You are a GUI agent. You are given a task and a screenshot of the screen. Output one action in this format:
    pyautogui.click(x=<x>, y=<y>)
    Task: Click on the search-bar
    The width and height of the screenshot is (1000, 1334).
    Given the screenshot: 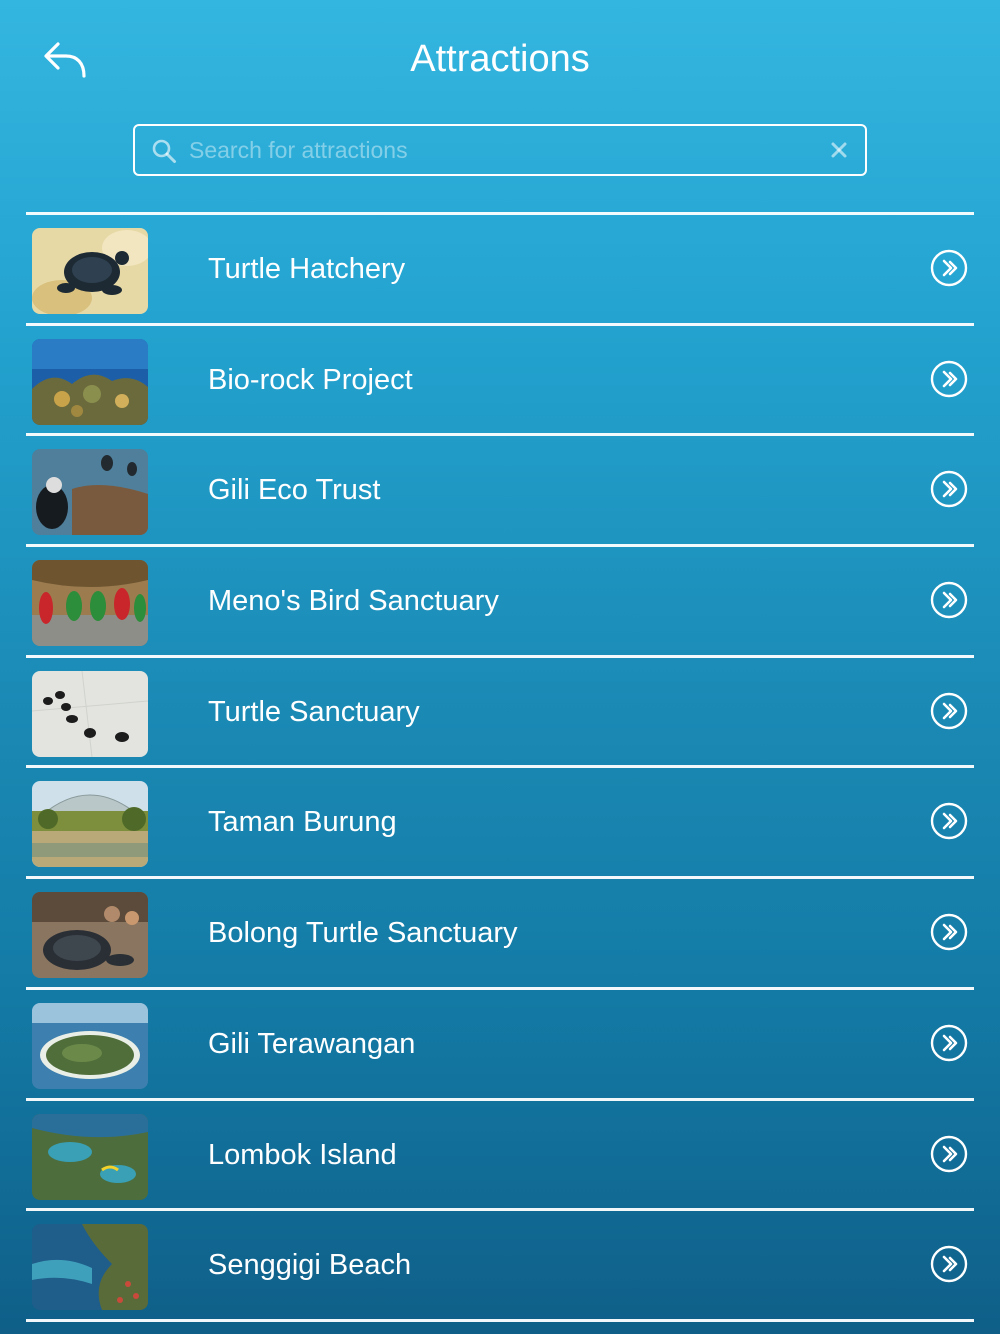 What is the action you would take?
    pyautogui.click(x=500, y=150)
    